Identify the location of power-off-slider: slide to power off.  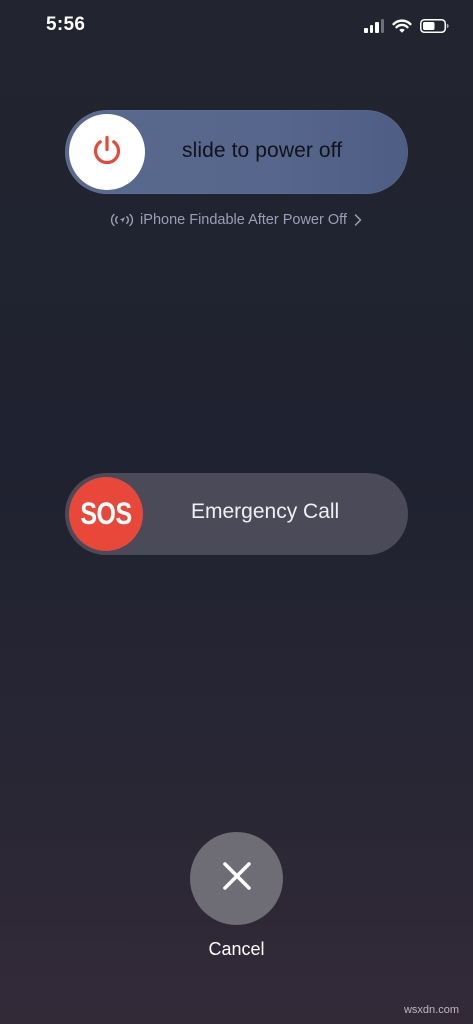
(236, 152).